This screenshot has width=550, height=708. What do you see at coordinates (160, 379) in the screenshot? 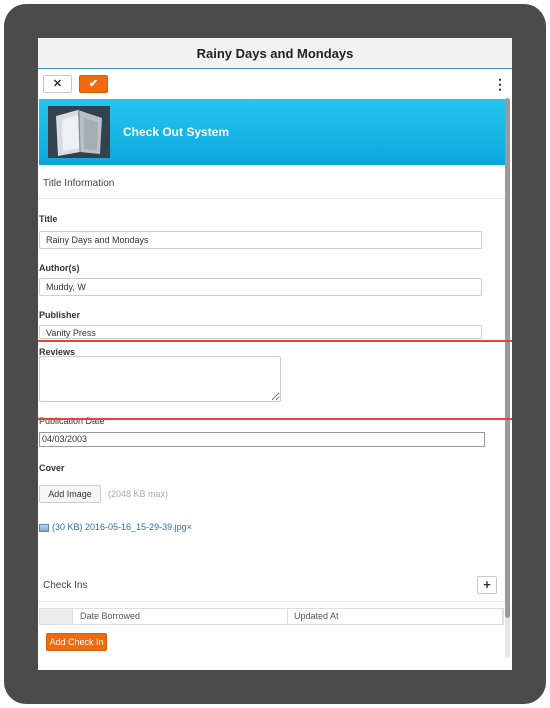
I see `reviews-textarea` at bounding box center [160, 379].